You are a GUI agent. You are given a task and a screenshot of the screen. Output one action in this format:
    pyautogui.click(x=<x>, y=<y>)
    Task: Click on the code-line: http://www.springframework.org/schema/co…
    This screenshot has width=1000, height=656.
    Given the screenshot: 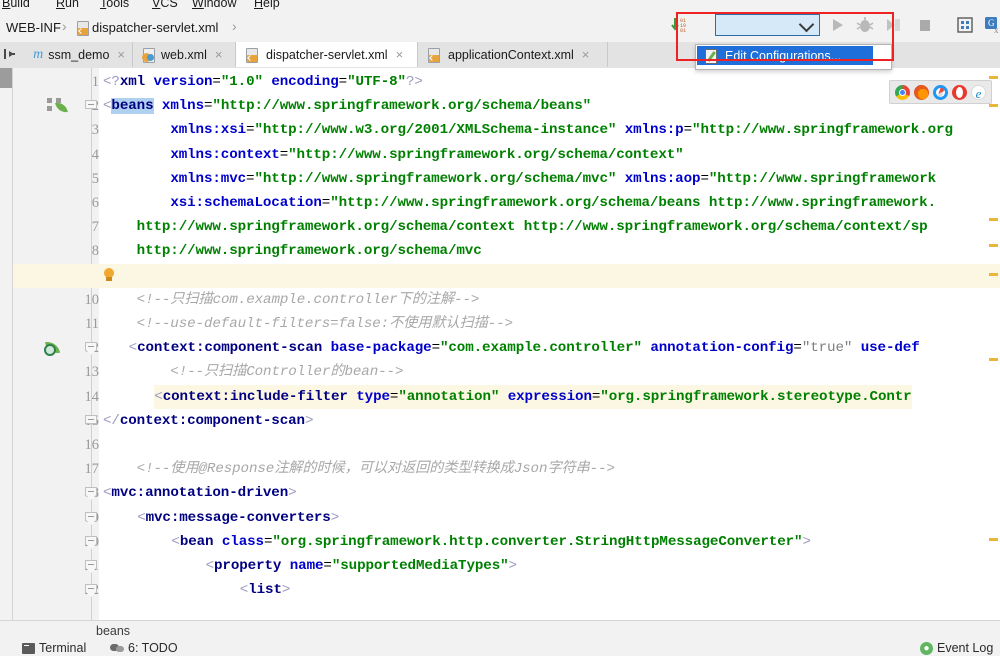 What is the action you would take?
    pyautogui.click(x=515, y=227)
    